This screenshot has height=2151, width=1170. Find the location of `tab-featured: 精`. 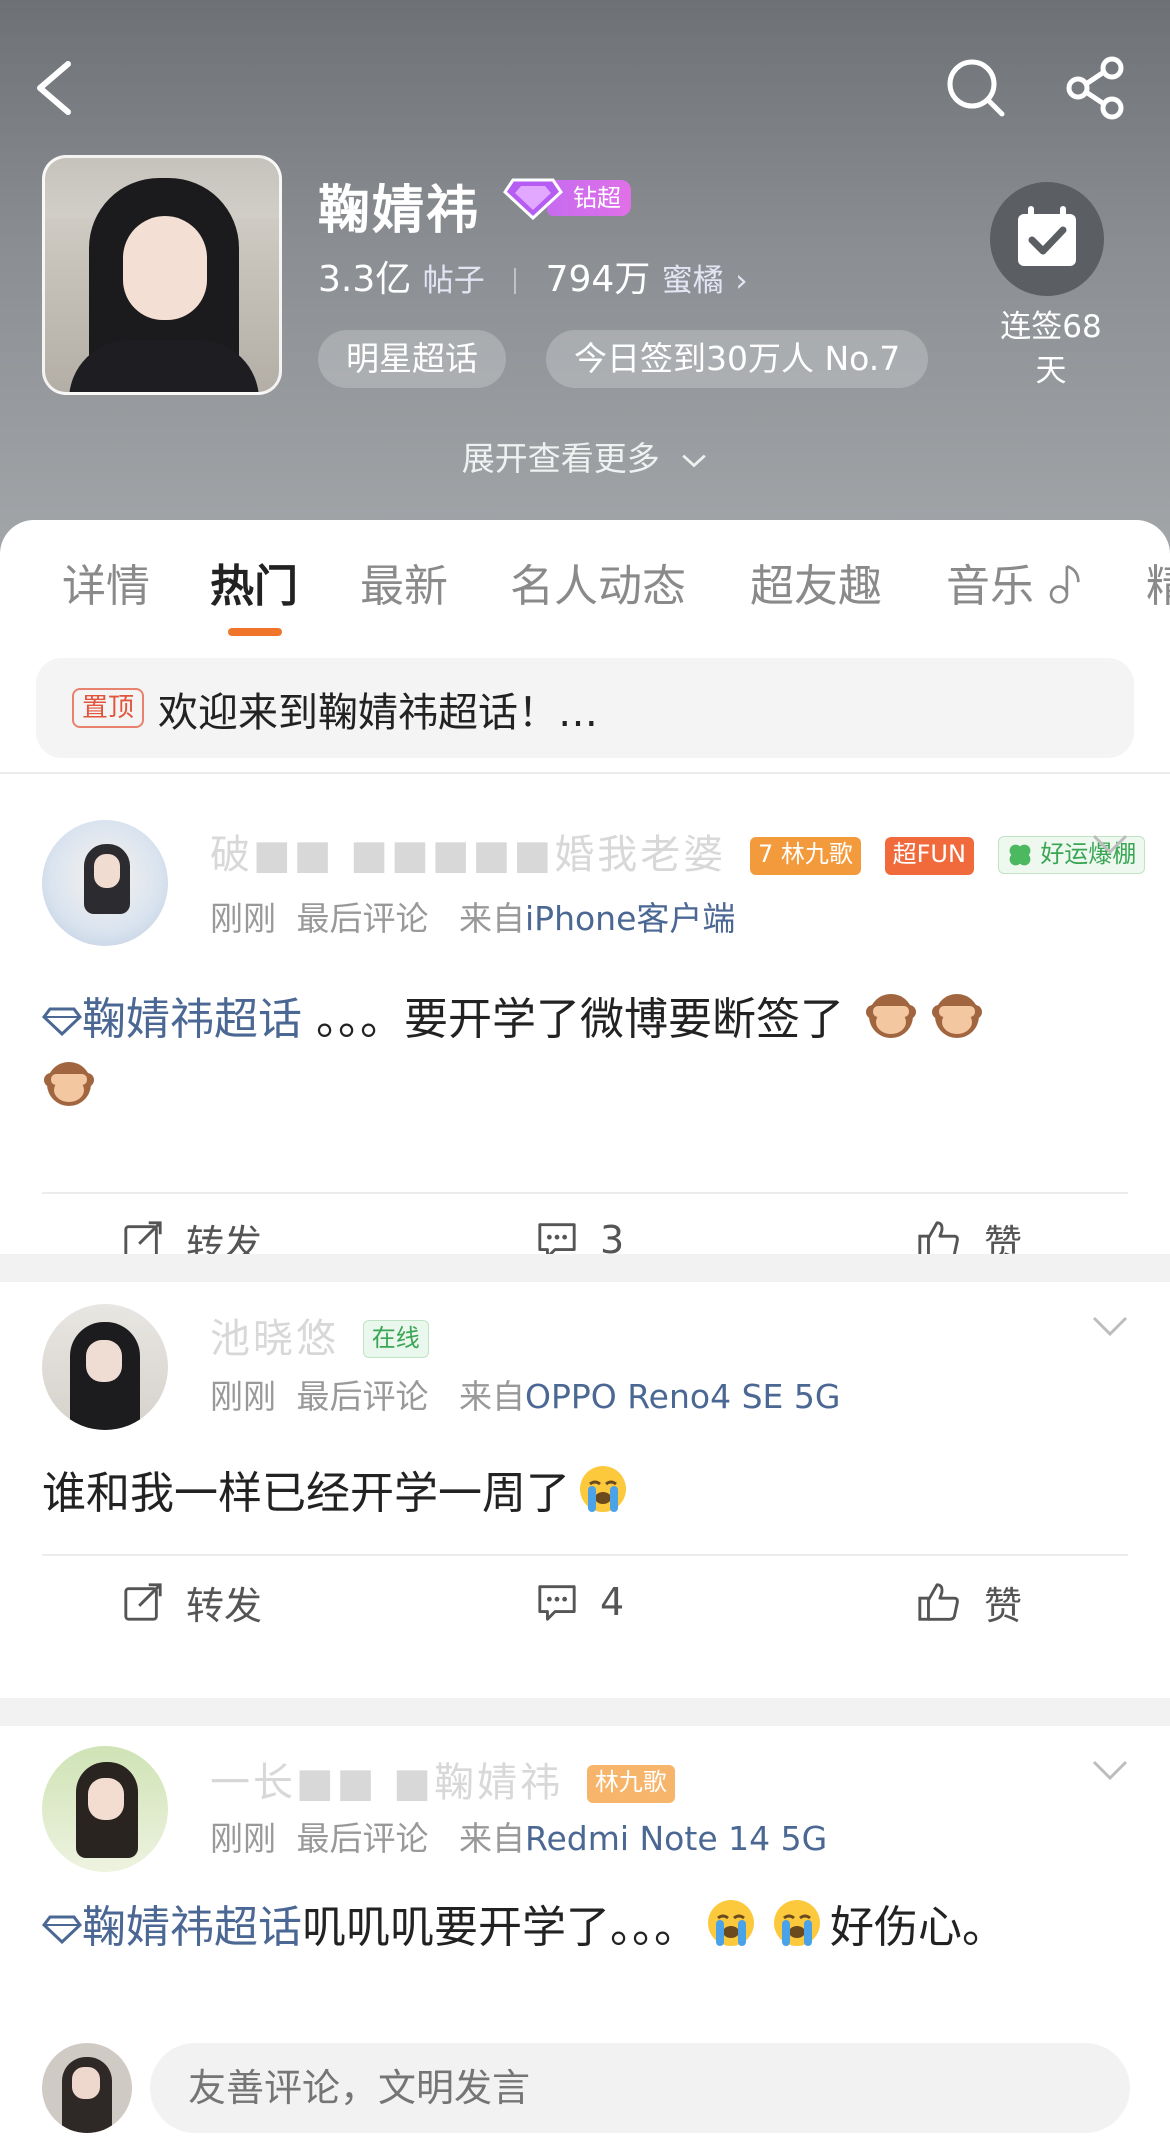

tab-featured: 精 is located at coordinates (1158, 582).